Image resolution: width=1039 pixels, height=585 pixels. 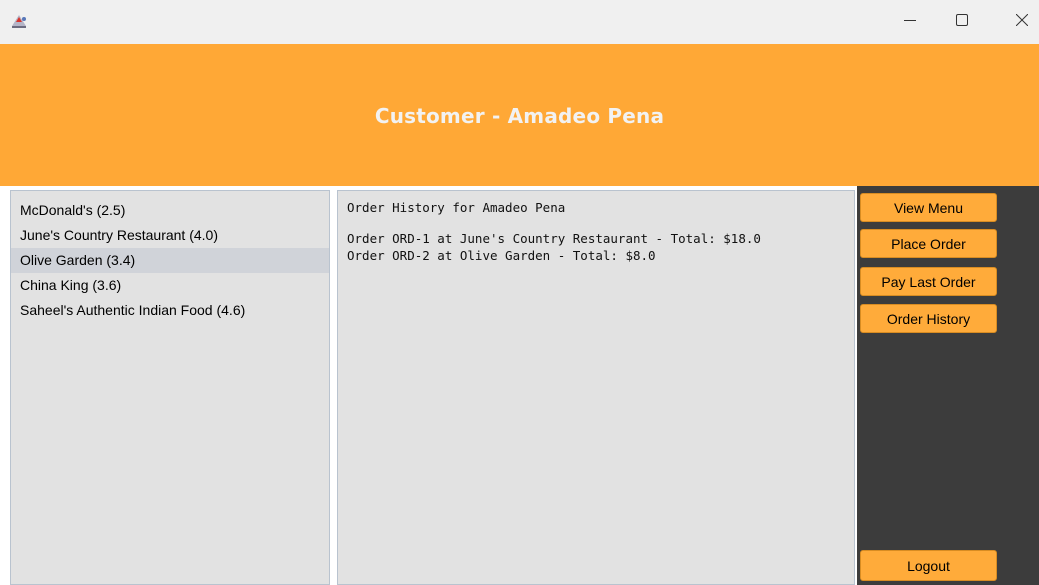 What do you see at coordinates (170, 260) in the screenshot?
I see `list-item-selected: Olive Garden (3.4)` at bounding box center [170, 260].